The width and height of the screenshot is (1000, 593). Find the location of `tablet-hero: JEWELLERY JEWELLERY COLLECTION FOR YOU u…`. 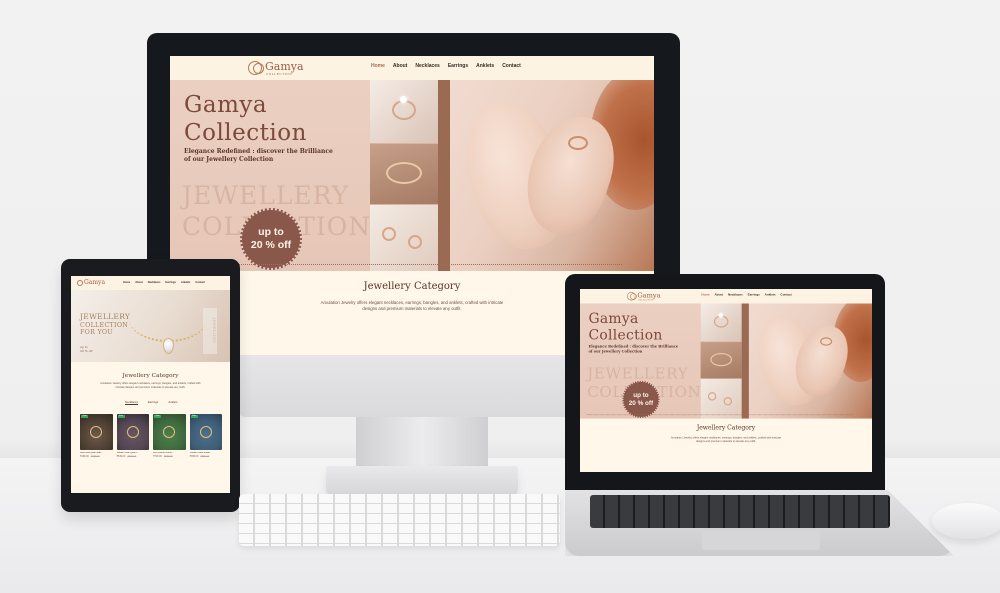

tablet-hero: JEWELLERY JEWELLERY COLLECTION FOR YOU u… is located at coordinates (150, 326).